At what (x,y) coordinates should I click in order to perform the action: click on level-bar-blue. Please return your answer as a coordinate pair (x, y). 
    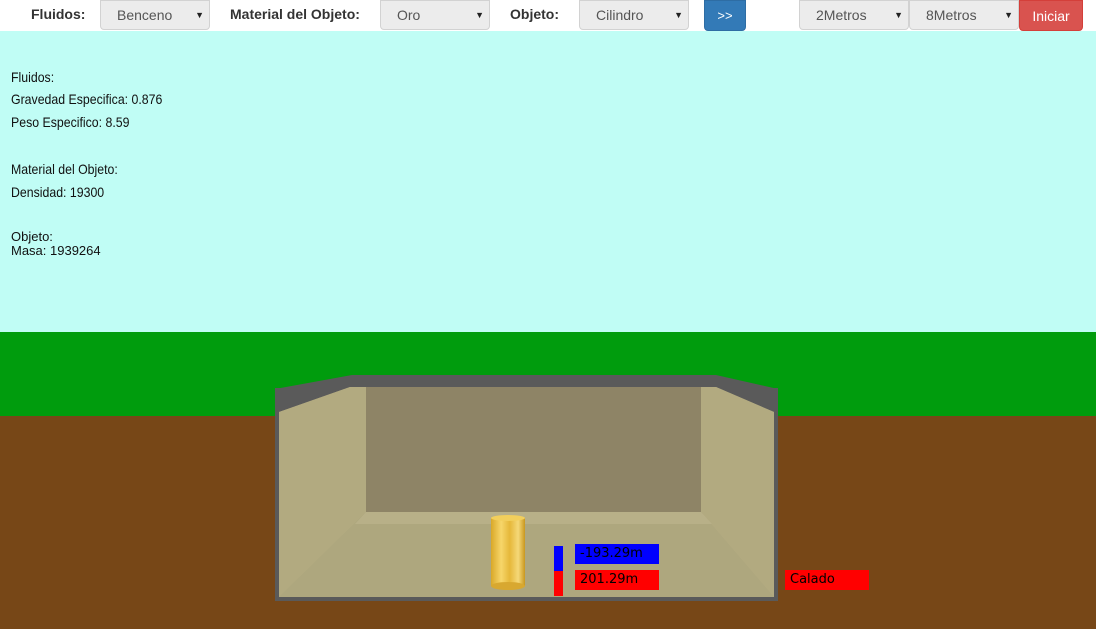
    Looking at the image, I should click on (558, 558).